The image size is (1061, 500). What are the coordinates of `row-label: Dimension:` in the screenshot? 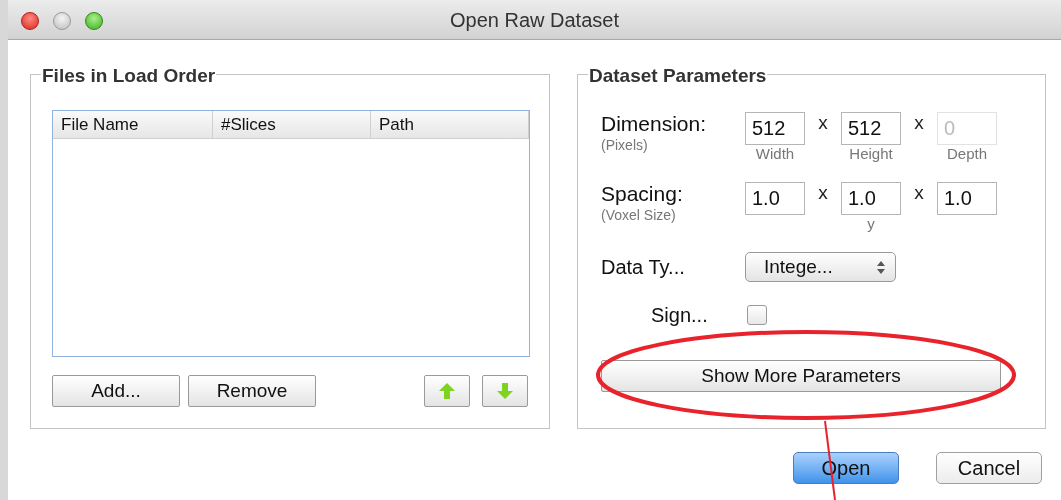 It's located at (654, 124).